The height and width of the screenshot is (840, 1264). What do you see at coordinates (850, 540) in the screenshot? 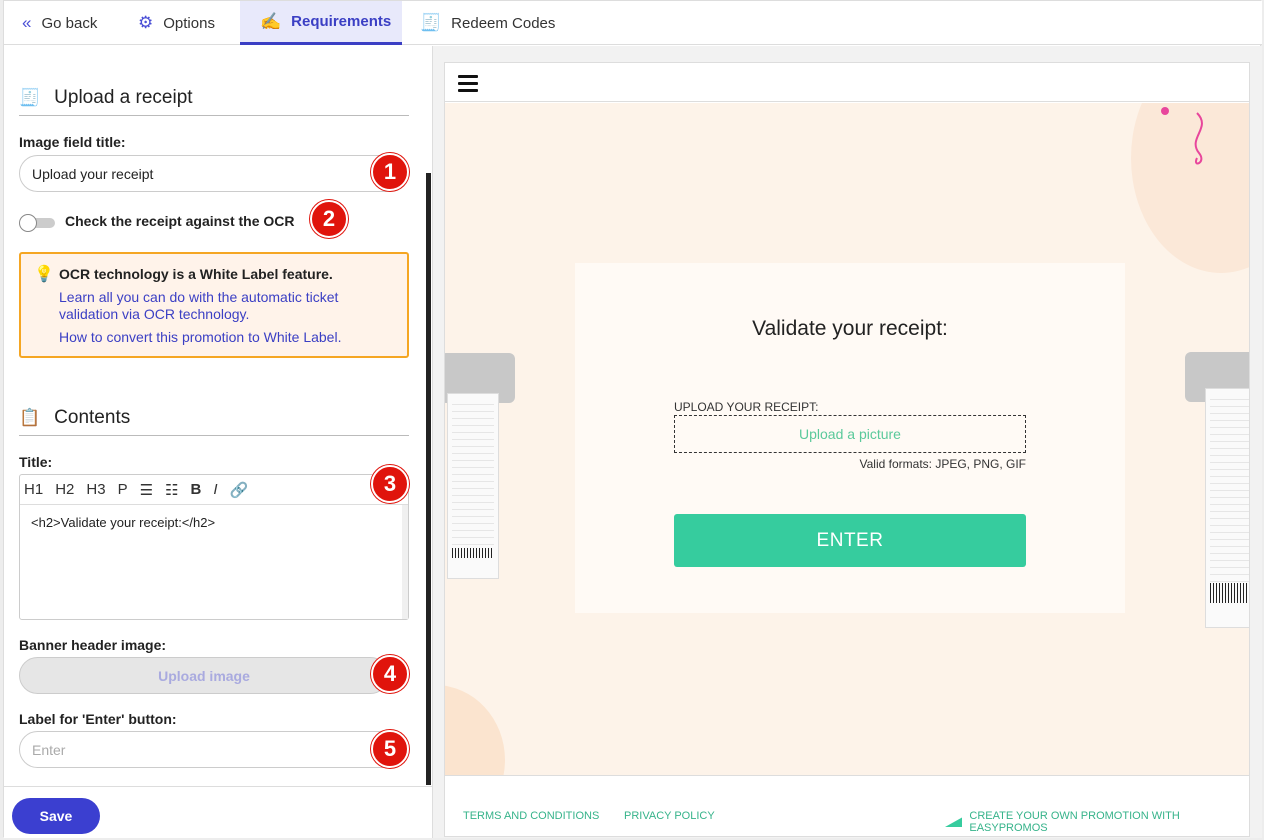
I see `enter-button: ENTER` at bounding box center [850, 540].